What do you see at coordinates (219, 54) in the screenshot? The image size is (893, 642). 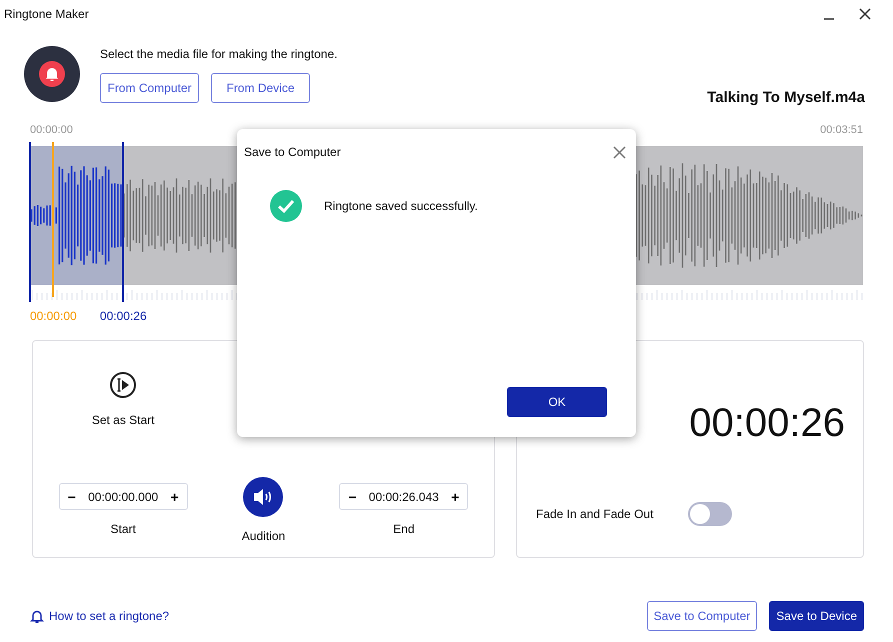 I see `prompt-text: Select the media file for making the ringtone.` at bounding box center [219, 54].